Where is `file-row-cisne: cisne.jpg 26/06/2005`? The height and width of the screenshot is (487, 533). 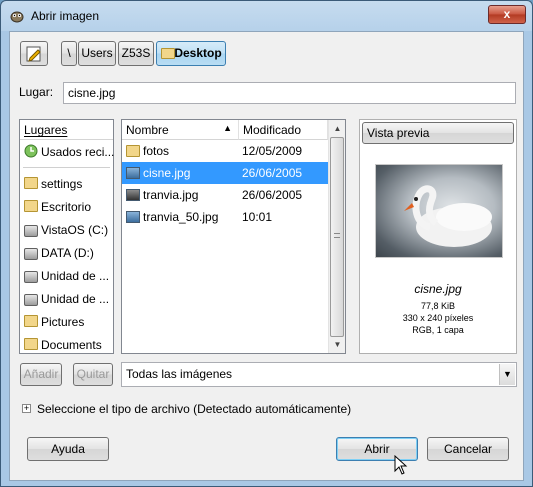 file-row-cisne: cisne.jpg 26/06/2005 is located at coordinates (225, 173).